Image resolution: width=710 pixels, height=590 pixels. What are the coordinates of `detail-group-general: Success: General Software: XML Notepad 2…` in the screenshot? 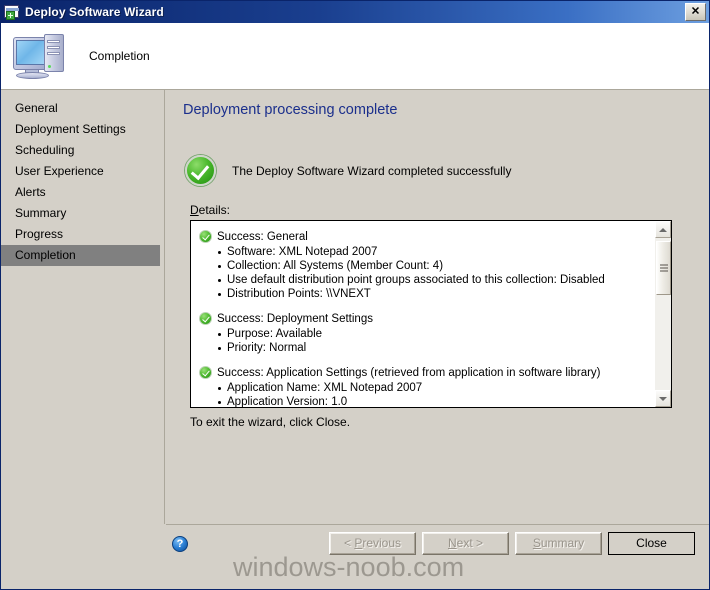 It's located at (426, 265).